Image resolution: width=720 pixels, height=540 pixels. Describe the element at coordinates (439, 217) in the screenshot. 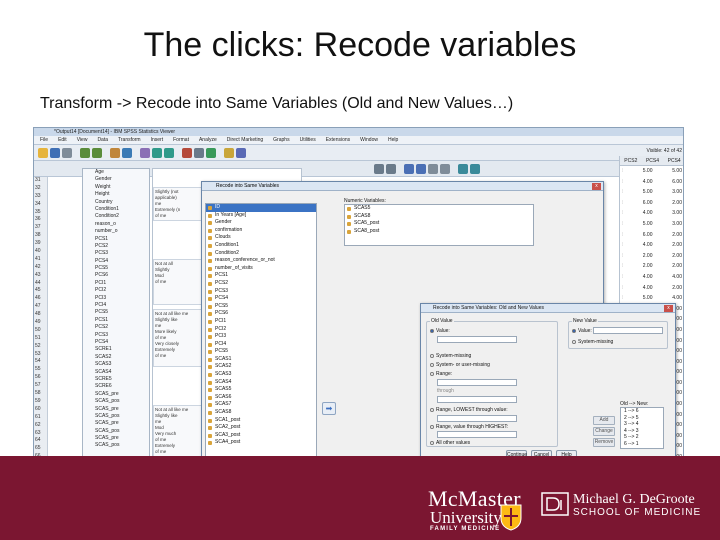

I see `numeric-variable-item: SCAS8` at that location.